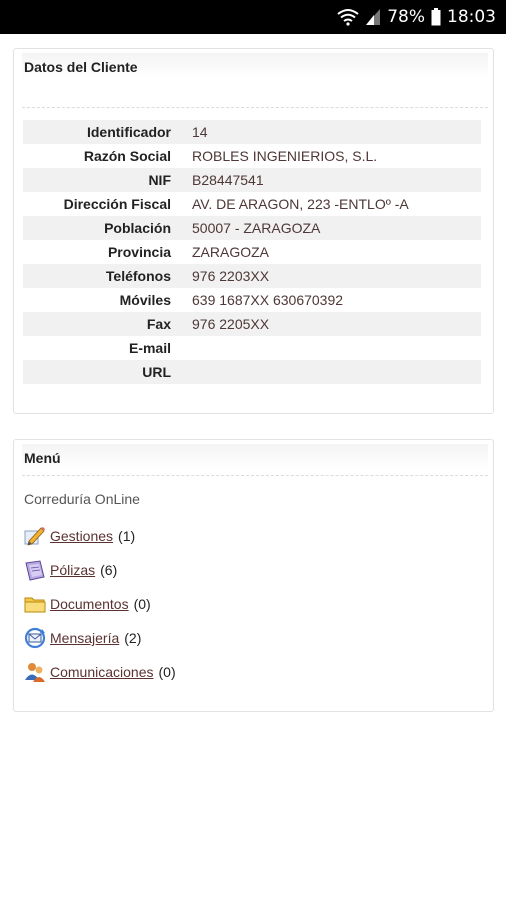 The width and height of the screenshot is (506, 900). I want to click on row-label: URL, so click(156, 372).